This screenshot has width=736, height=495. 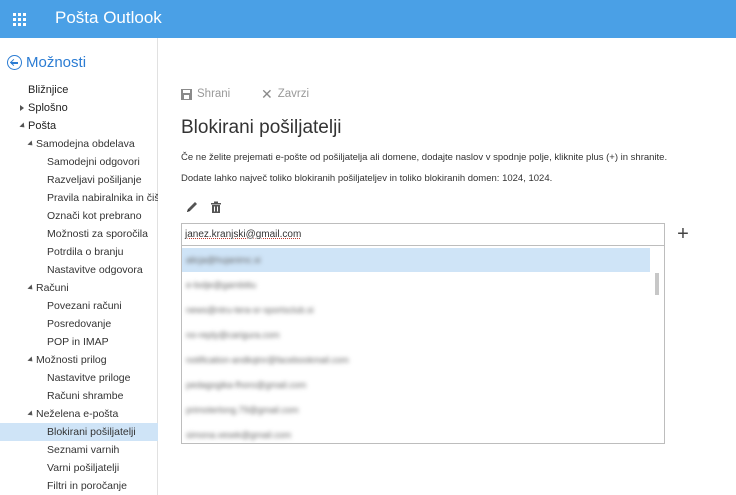 I want to click on nav-item-label: Računi shrambe, so click(x=85, y=396).